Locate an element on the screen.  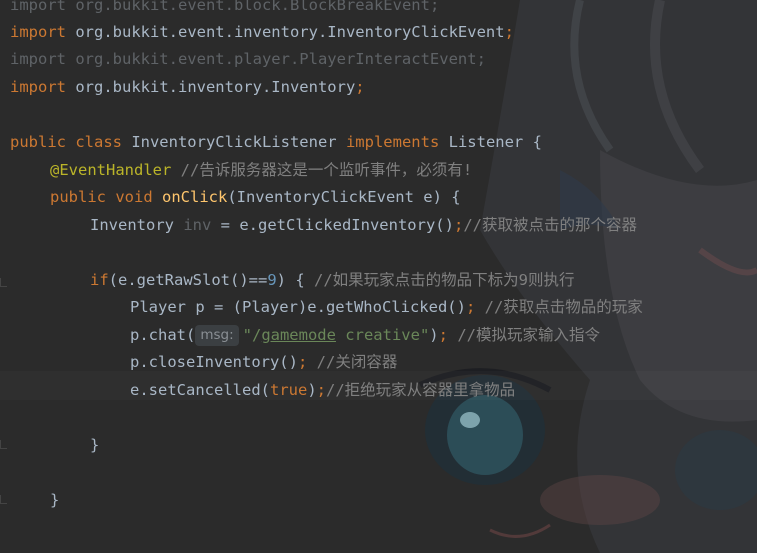
parameter-hint: msg: is located at coordinates (217, 335).